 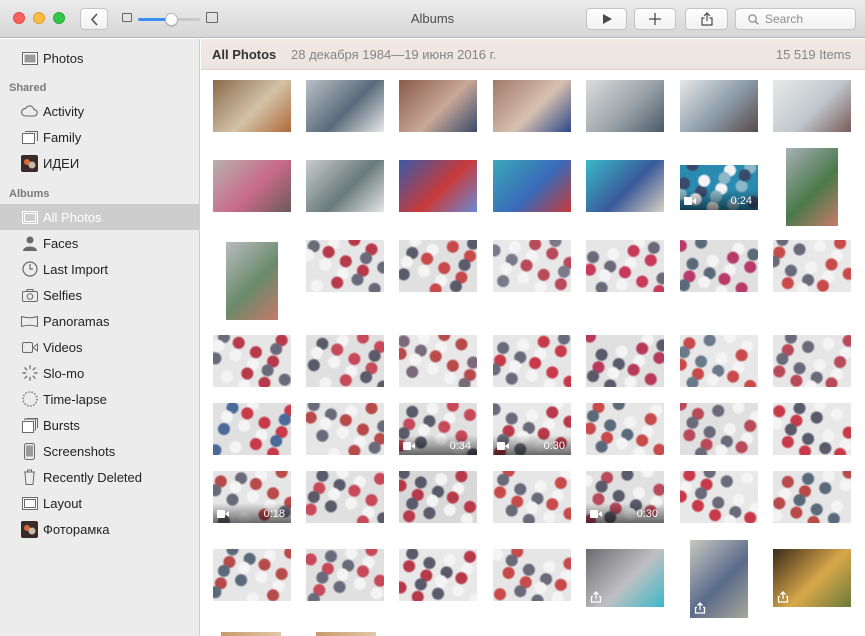 I want to click on slomo-icon, so click(x=29, y=373).